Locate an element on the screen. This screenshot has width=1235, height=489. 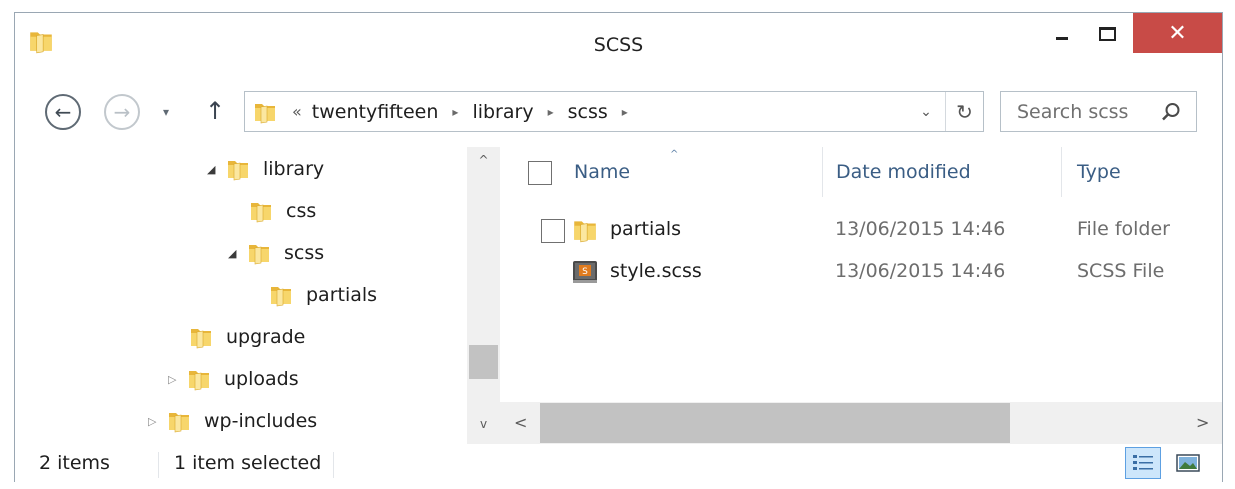
tree-item-label: wp-includes is located at coordinates (261, 421).